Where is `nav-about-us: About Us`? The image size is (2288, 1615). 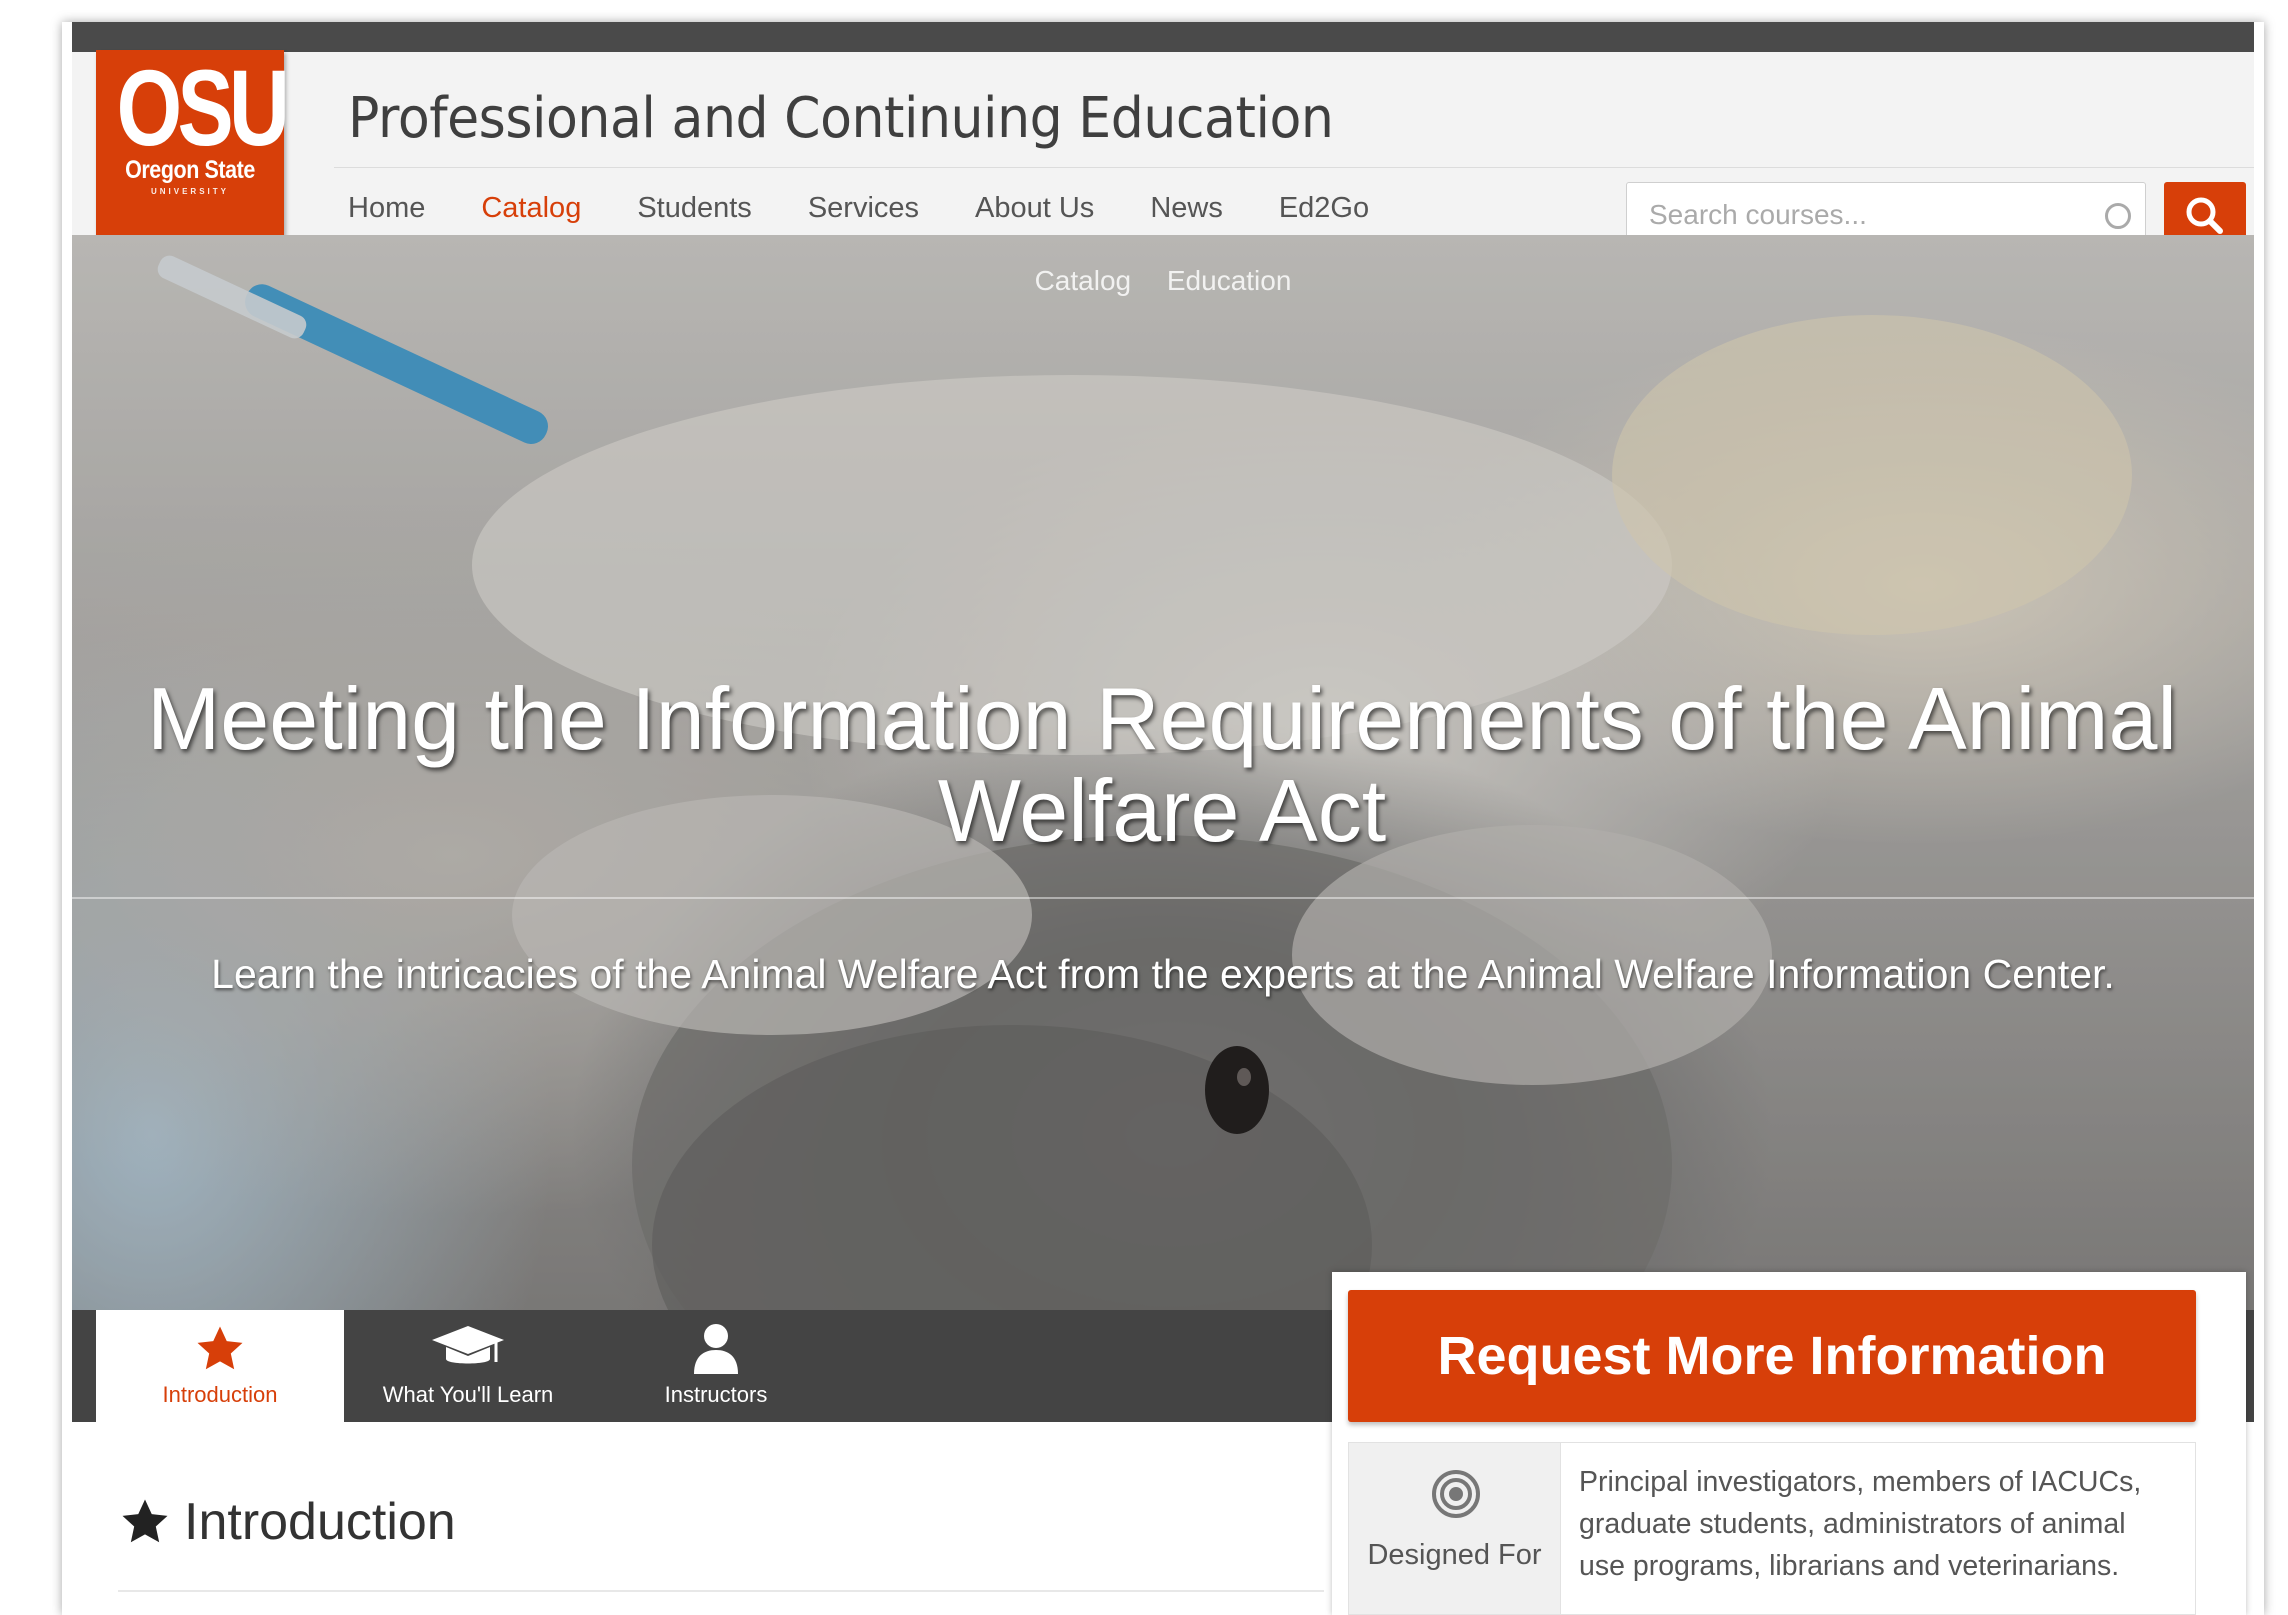
nav-about-us: About Us is located at coordinates (1034, 208).